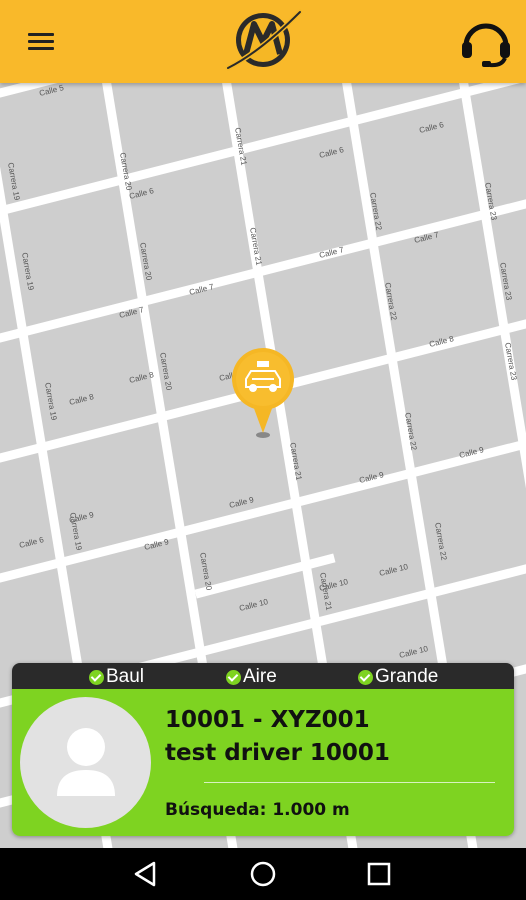  I want to click on recents-square-icon, so click(379, 874).